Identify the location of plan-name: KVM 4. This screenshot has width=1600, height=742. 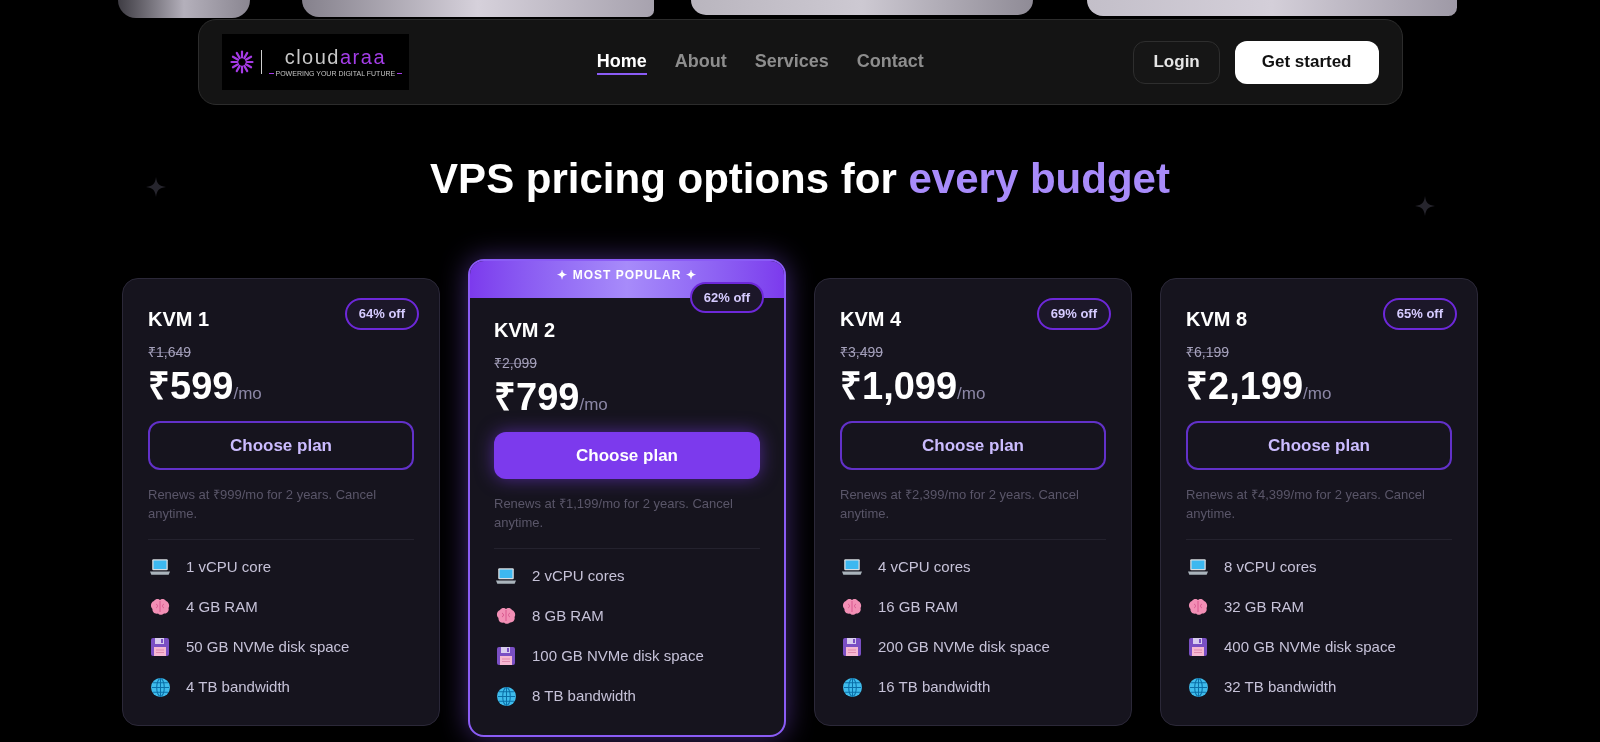
(871, 319).